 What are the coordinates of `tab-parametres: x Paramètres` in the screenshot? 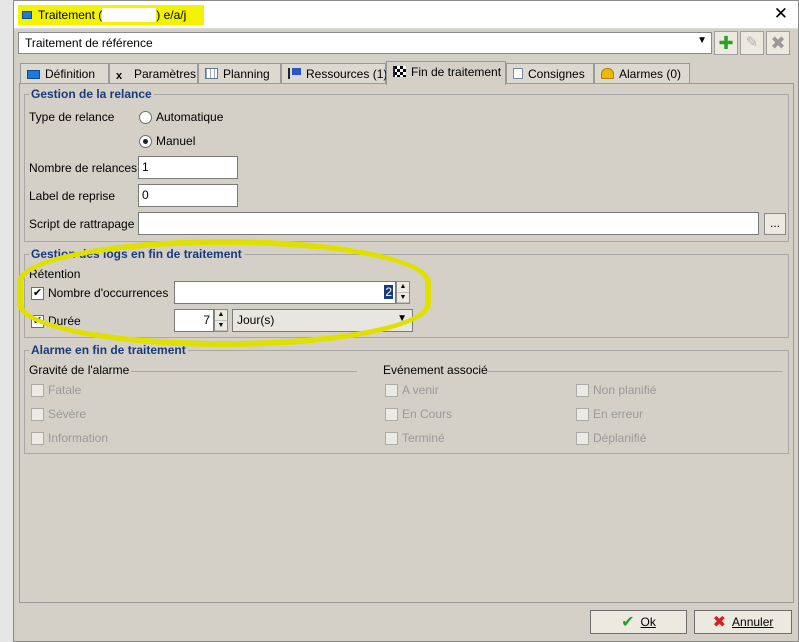 It's located at (153, 73).